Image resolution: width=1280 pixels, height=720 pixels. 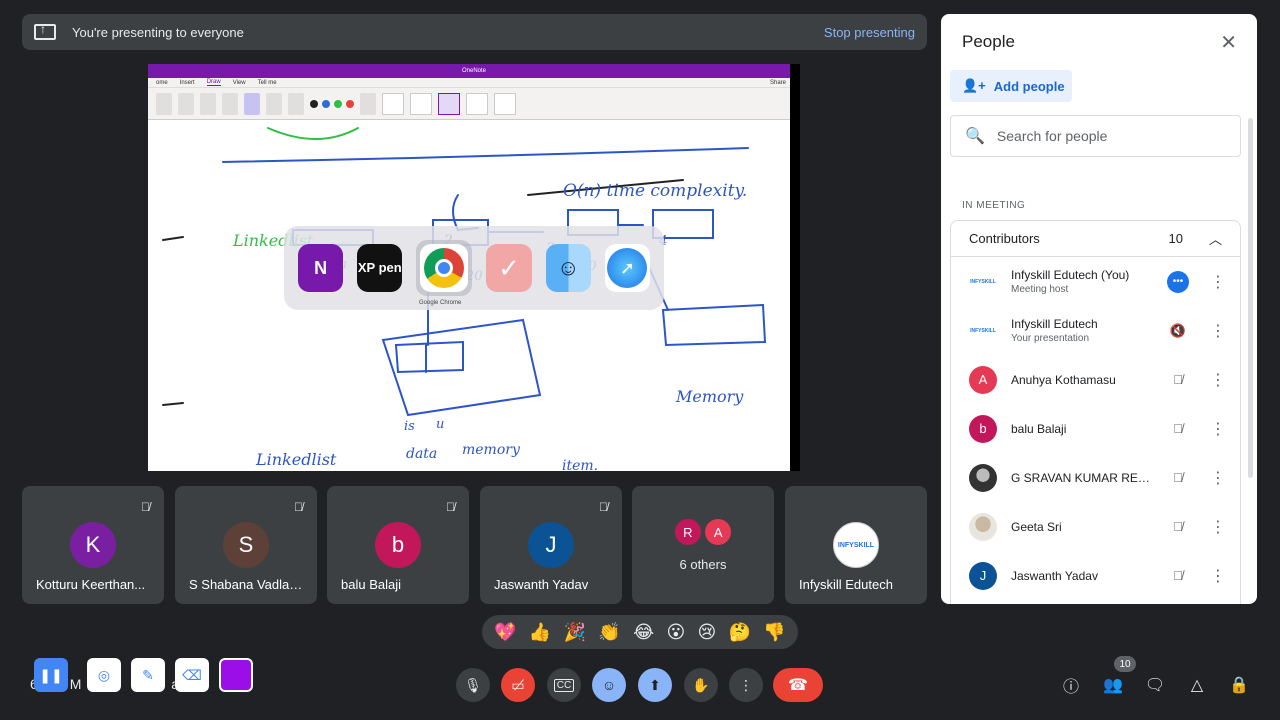 What do you see at coordinates (1096, 526) in the screenshot?
I see `participant-row: Geeta Sri 🎙̸ ⋮` at bounding box center [1096, 526].